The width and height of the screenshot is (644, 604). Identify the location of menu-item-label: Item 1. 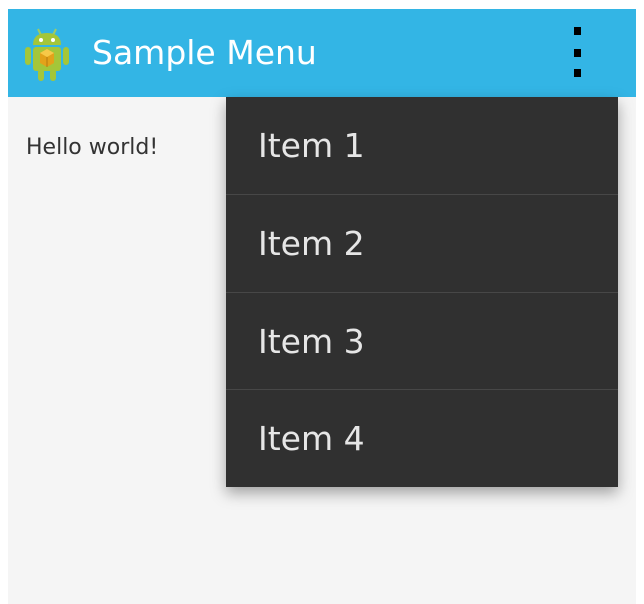
(311, 145).